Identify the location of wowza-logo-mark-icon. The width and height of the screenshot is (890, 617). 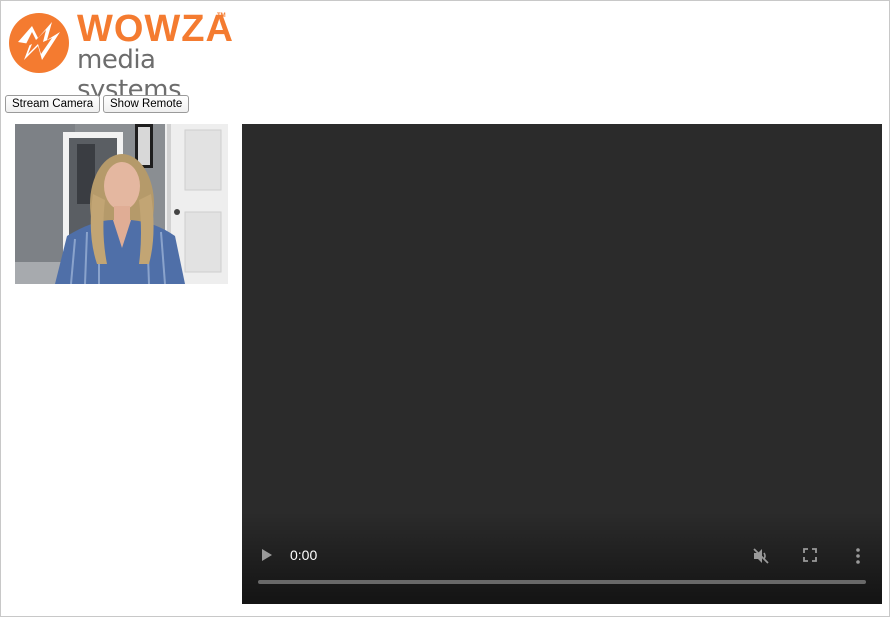
(39, 43).